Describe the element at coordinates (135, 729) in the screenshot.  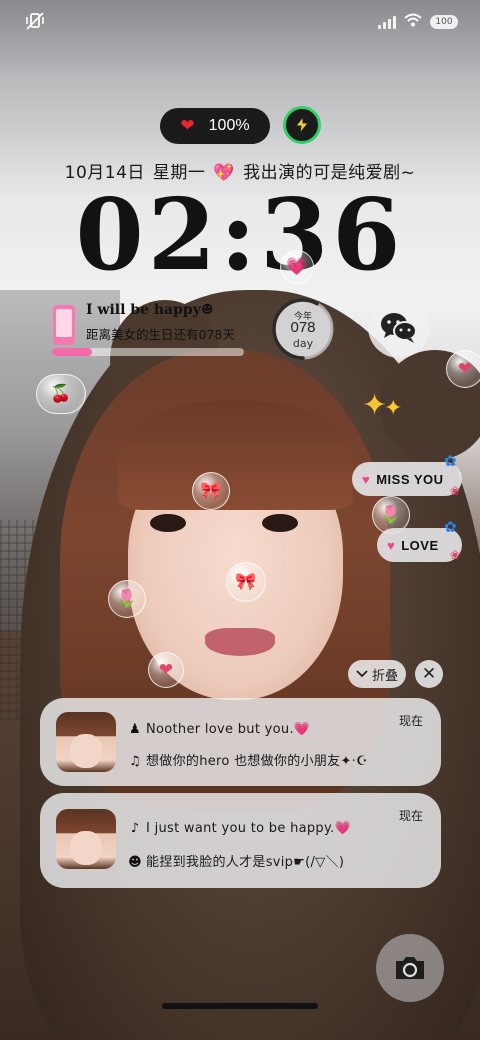
I see `qq-penguin-icon: ♟` at that location.